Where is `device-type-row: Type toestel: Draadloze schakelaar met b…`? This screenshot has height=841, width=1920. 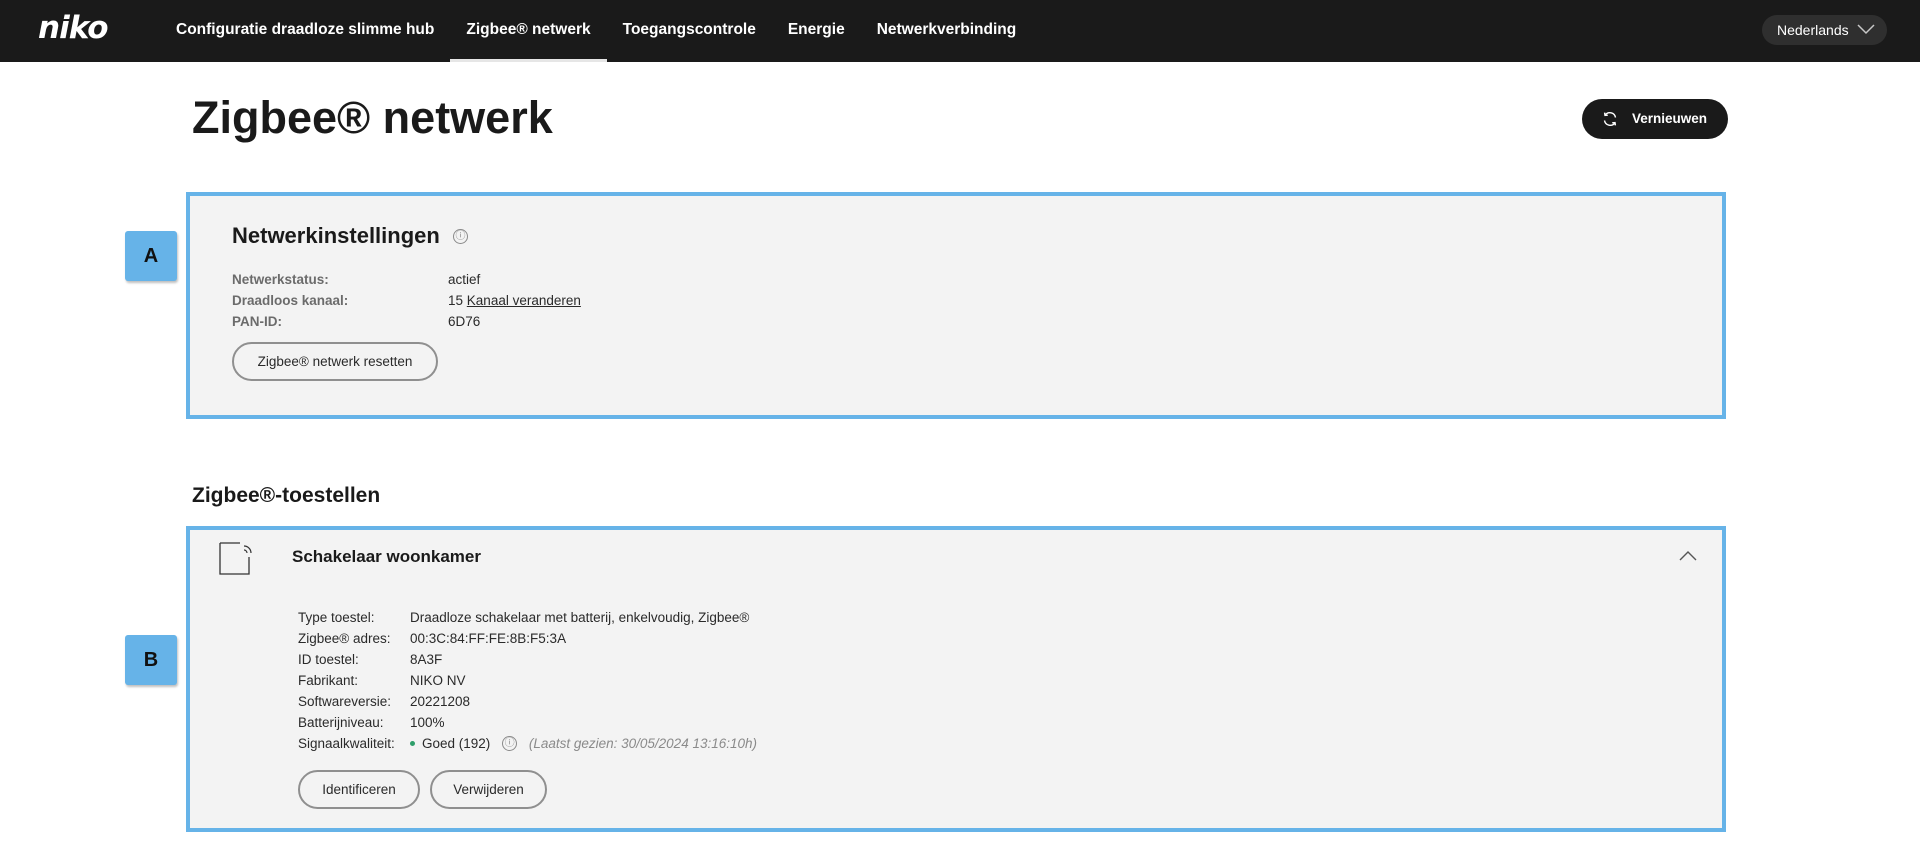 device-type-row: Type toestel: Draadloze schakelaar met b… is located at coordinates (648, 619).